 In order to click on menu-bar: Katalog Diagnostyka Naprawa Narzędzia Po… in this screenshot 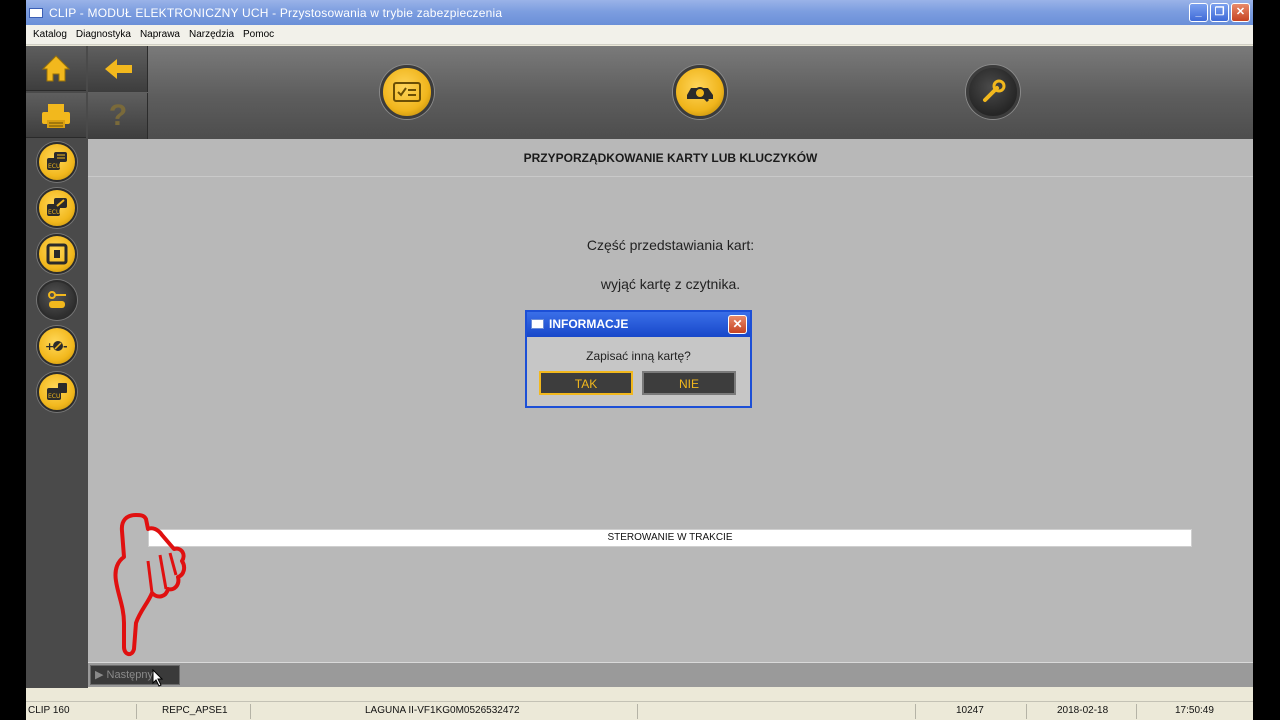, I will do `click(639, 35)`.